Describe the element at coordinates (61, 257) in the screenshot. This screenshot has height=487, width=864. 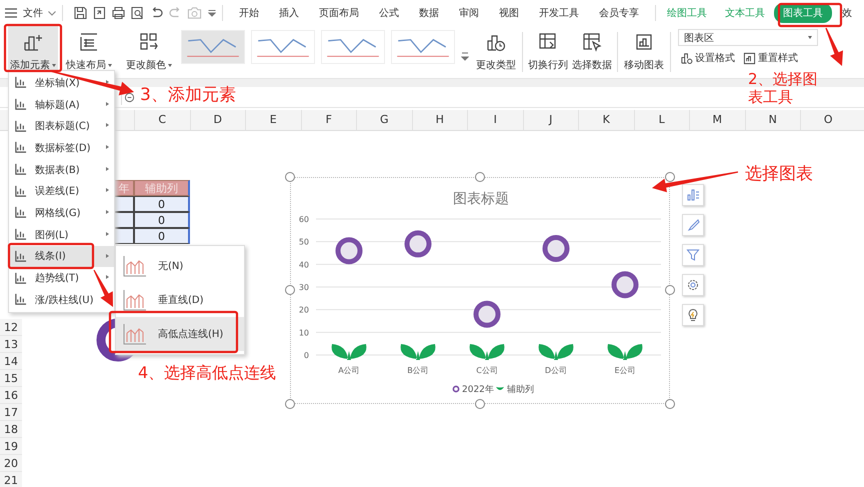
I see `menu-item: 线条(I)` at that location.